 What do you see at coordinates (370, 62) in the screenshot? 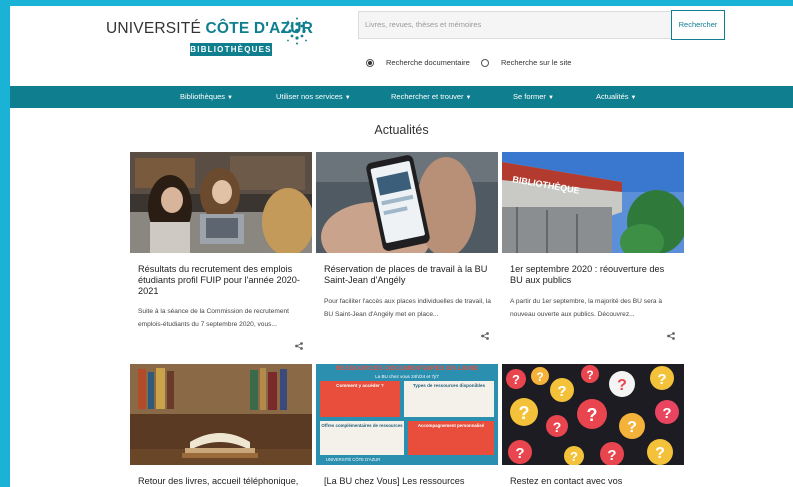
I see `radio-documentary` at bounding box center [370, 62].